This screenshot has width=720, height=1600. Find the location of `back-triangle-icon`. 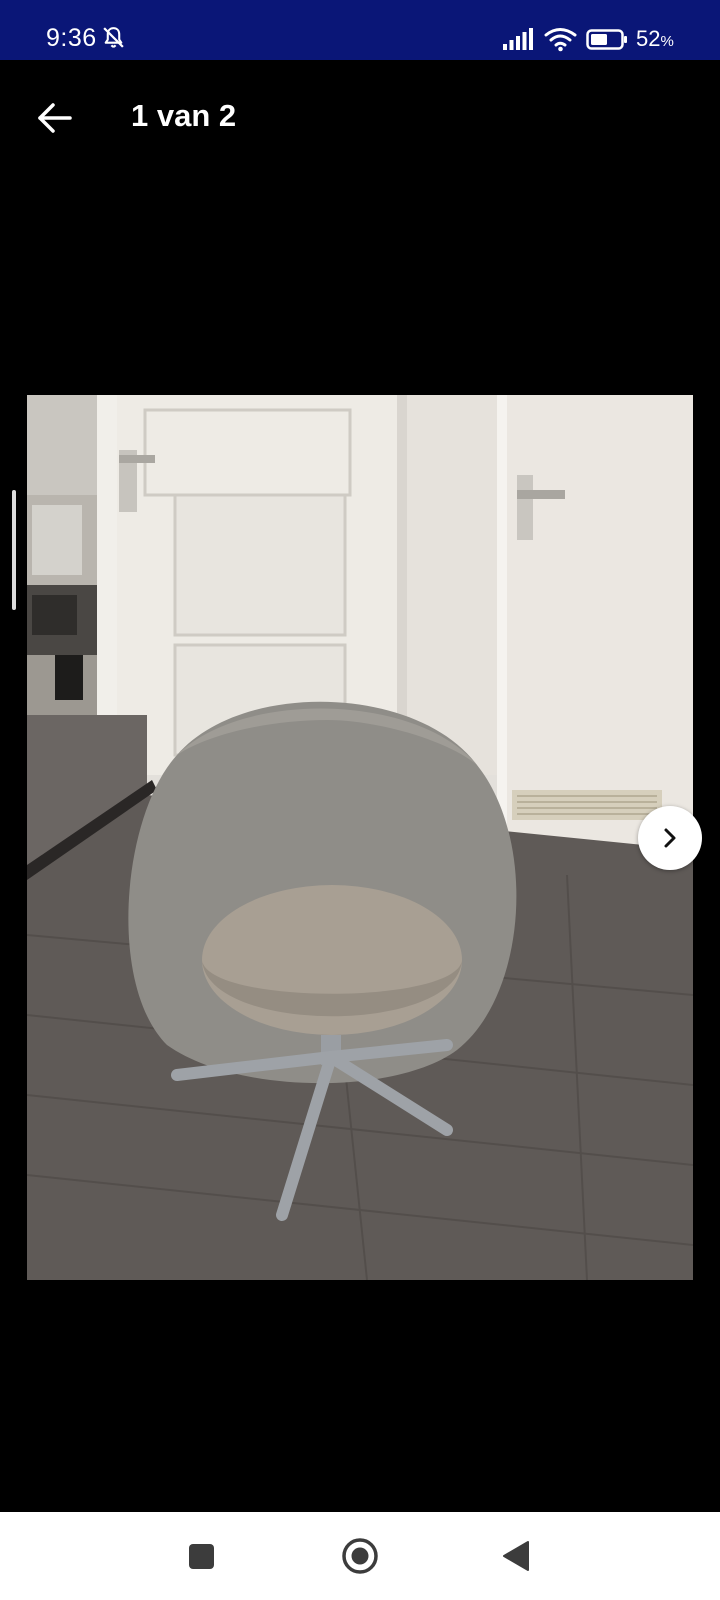

back-triangle-icon is located at coordinates (516, 1556).